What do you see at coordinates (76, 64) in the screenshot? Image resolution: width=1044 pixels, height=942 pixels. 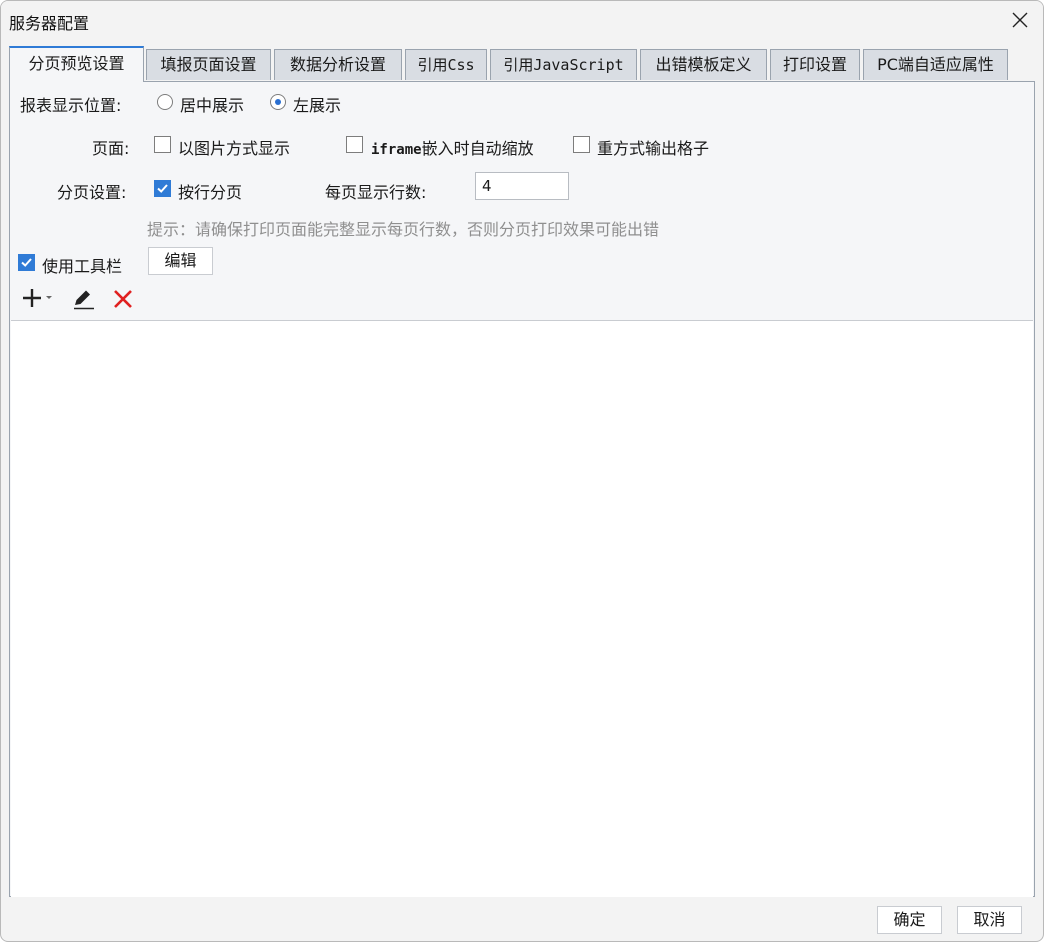 I see `tab-page-preview: 分页预览设置` at bounding box center [76, 64].